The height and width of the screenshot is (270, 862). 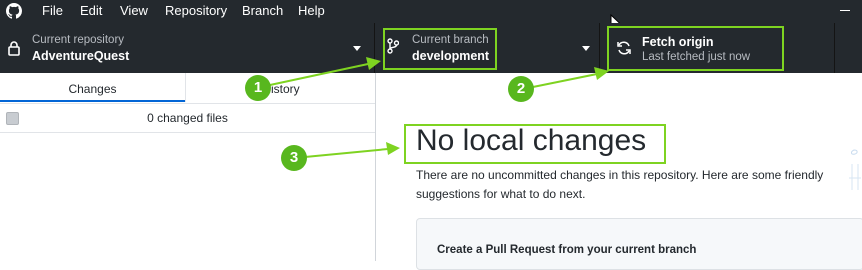 What do you see at coordinates (91, 10) in the screenshot?
I see `menu-edit: Edit` at bounding box center [91, 10].